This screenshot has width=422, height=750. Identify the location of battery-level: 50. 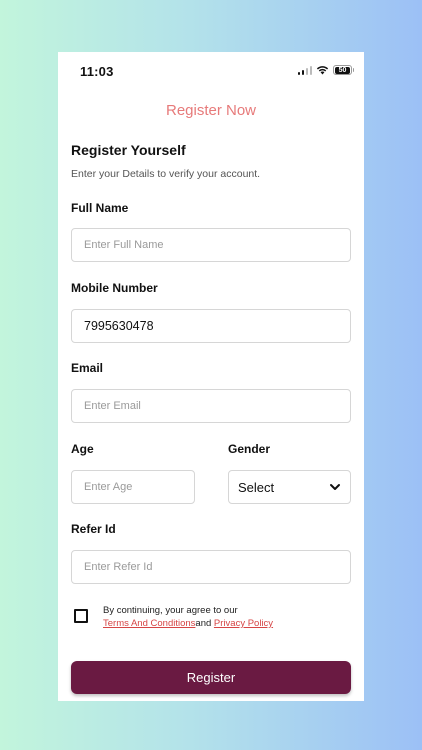
(342, 70).